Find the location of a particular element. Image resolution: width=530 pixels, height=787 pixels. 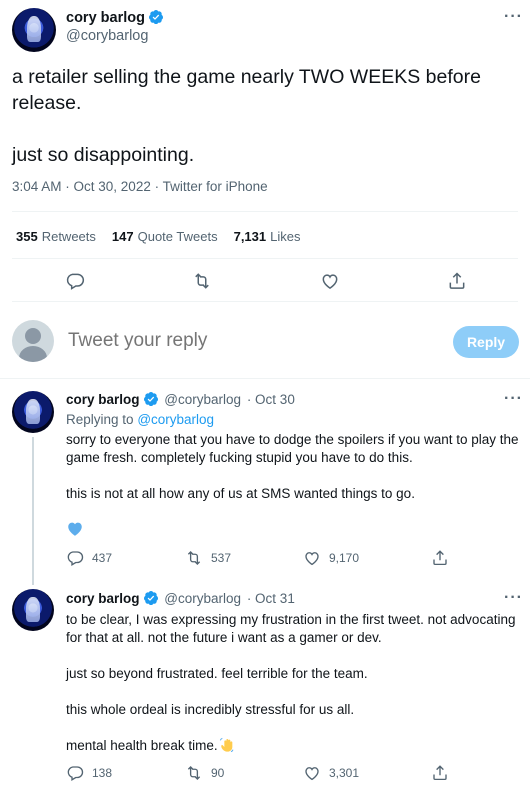

like-button is located at coordinates (330, 281).